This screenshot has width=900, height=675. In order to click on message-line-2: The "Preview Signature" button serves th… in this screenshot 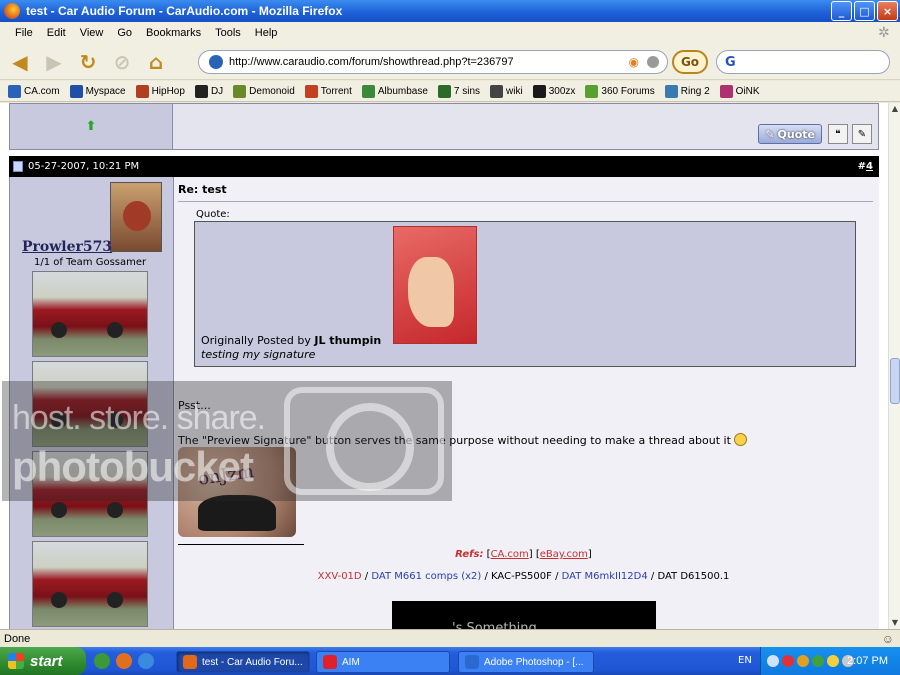, I will do `click(462, 440)`.